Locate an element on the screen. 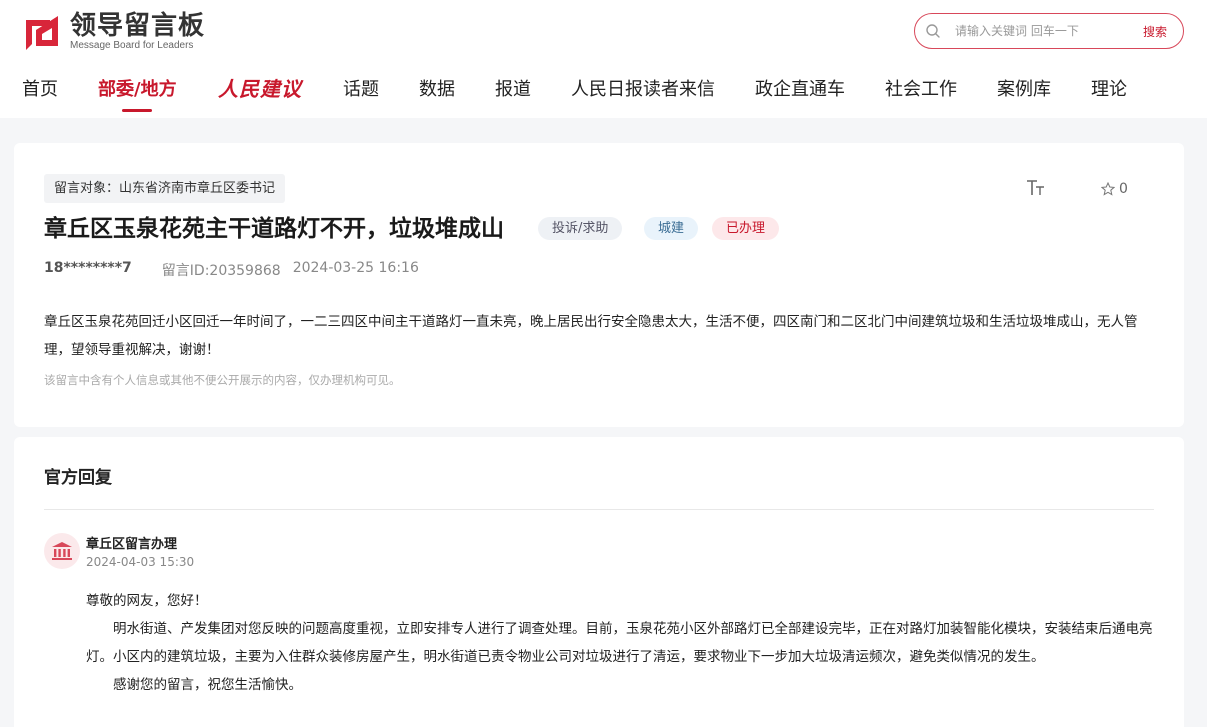  org-avatar is located at coordinates (62, 551).